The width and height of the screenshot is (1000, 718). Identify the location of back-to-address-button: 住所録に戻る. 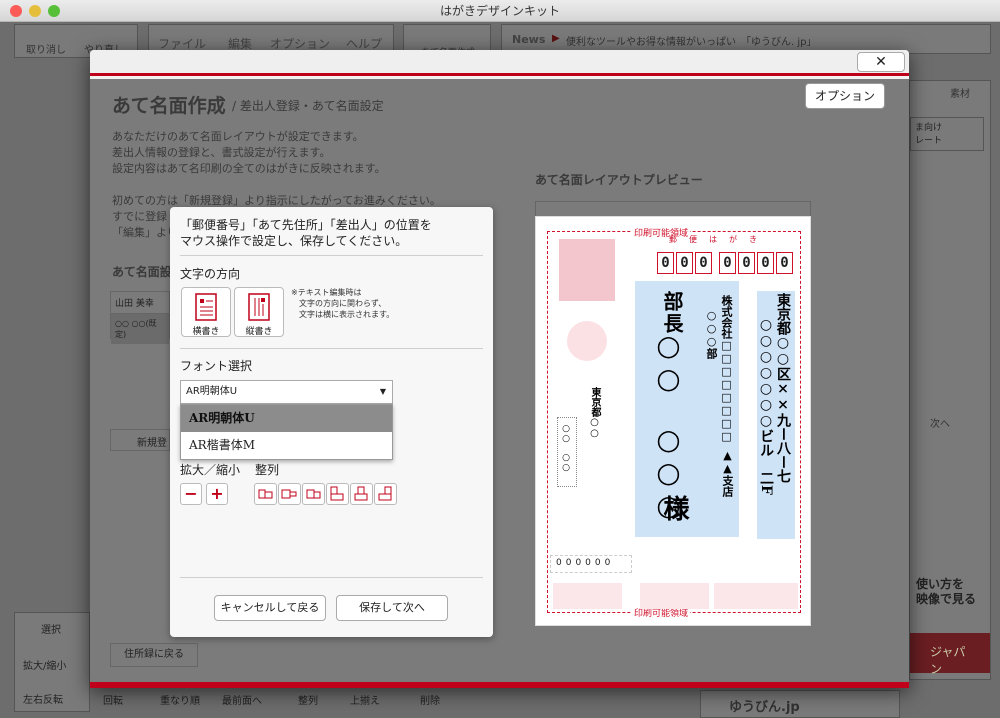
(154, 655).